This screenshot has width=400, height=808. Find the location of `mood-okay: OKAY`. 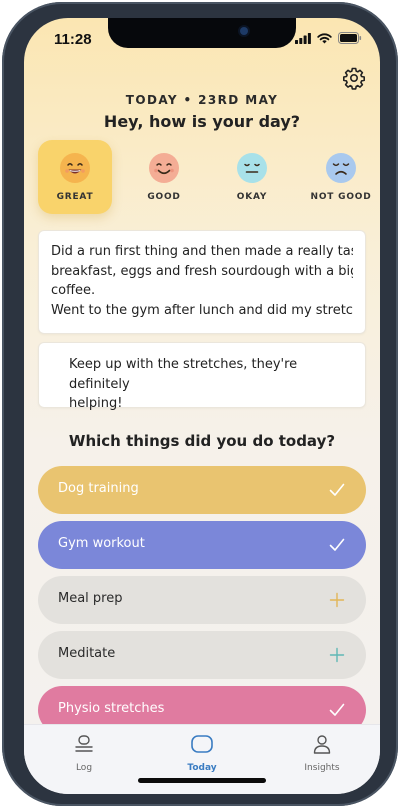

mood-okay: OKAY is located at coordinates (252, 177).